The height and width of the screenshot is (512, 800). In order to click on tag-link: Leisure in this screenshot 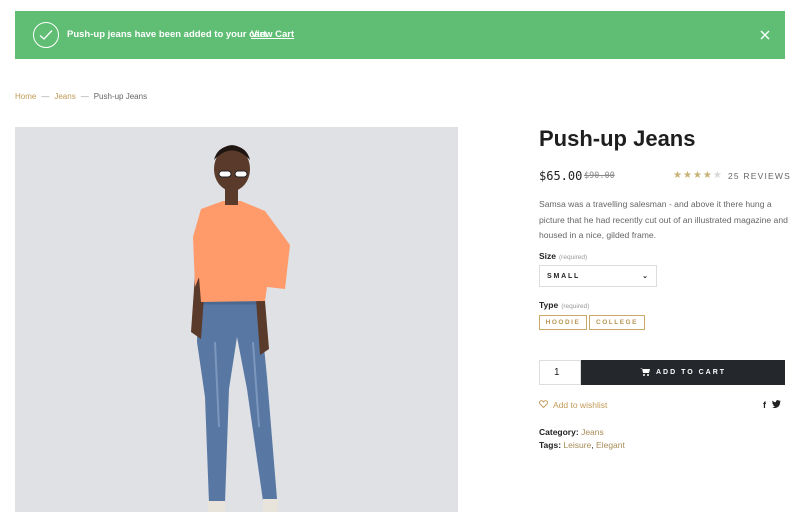, I will do `click(577, 445)`.